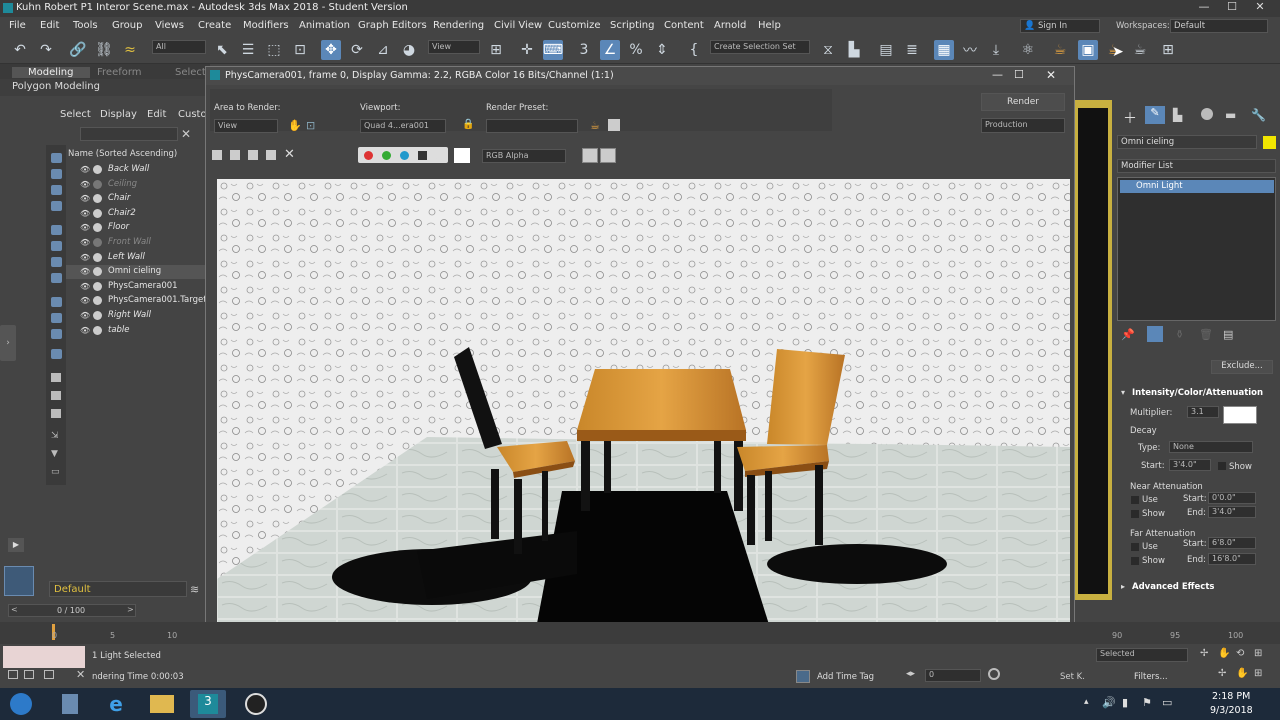 This screenshot has height=720, width=1280. I want to click on menu-help: Help, so click(769, 25).